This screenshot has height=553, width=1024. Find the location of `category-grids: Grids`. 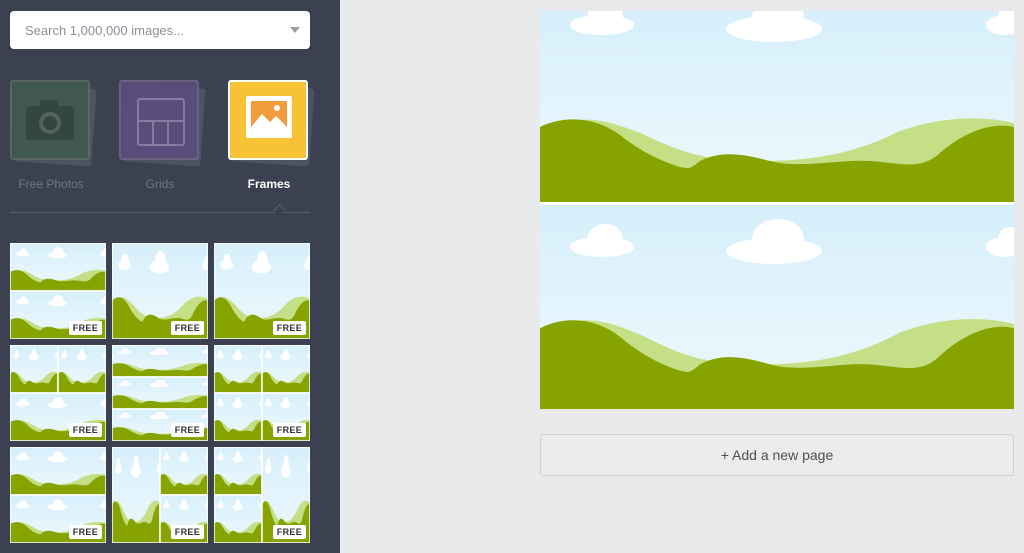

category-grids: Grids is located at coordinates (162, 140).